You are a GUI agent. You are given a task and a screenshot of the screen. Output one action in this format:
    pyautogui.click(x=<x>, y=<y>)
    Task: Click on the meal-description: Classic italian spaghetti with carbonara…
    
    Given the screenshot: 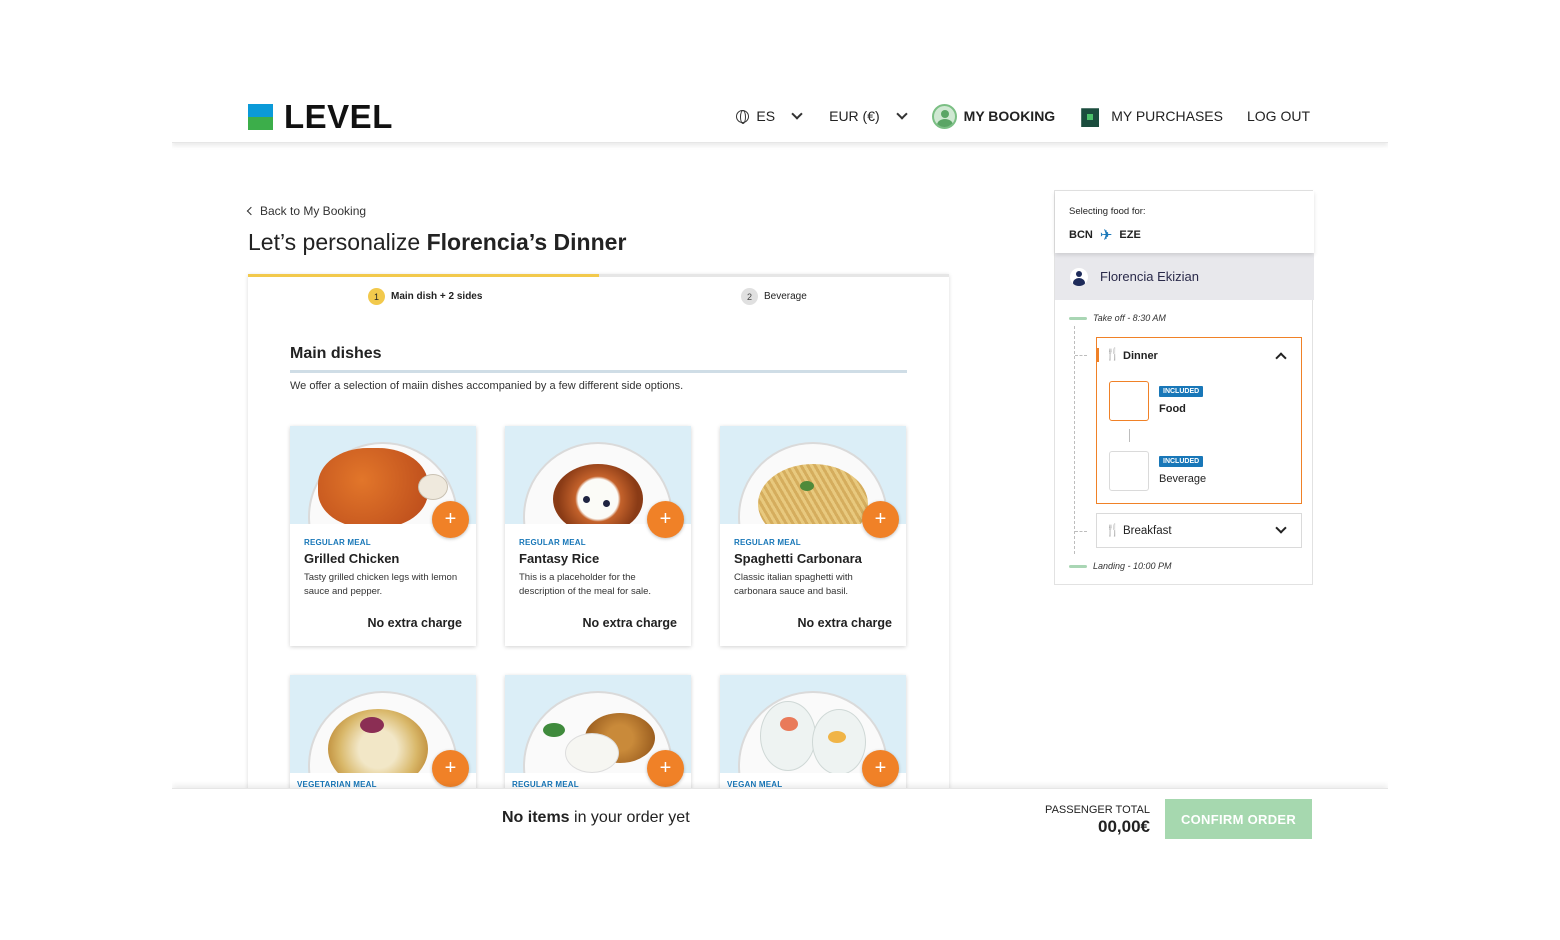 What is the action you would take?
    pyautogui.click(x=793, y=584)
    